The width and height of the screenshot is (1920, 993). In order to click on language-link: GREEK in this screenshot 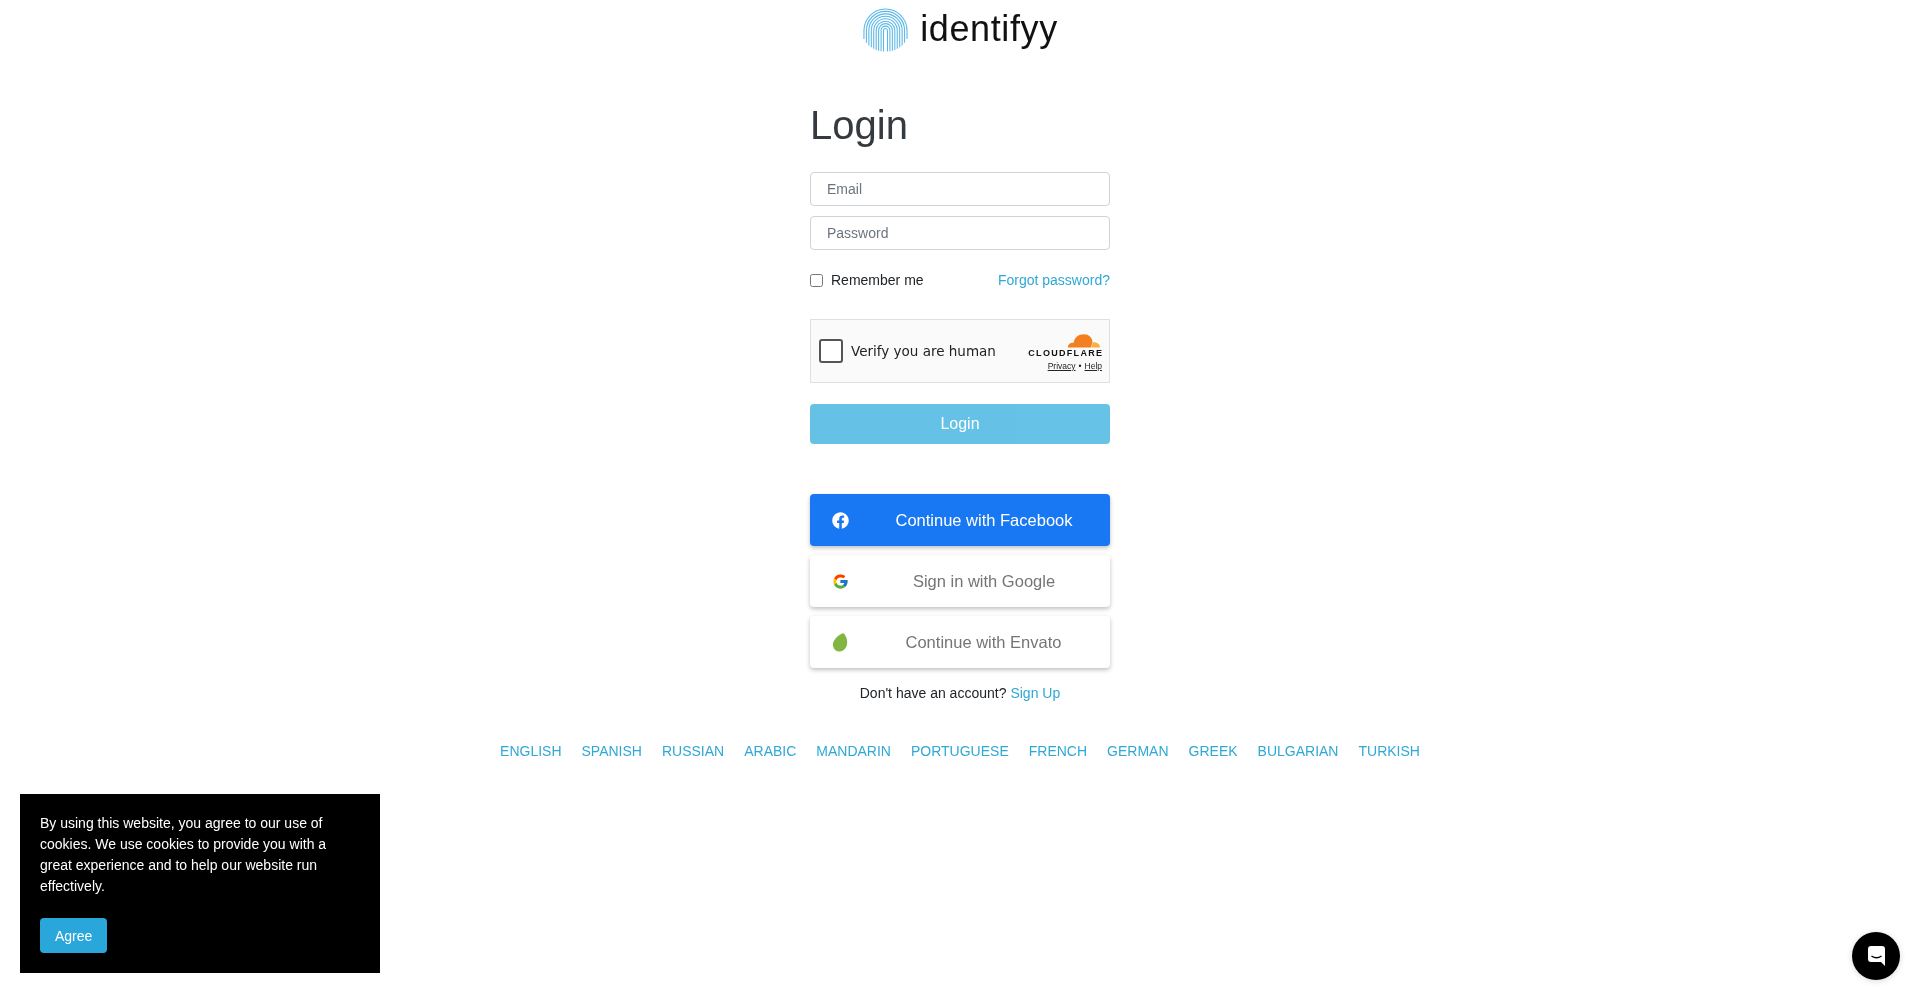, I will do `click(1213, 751)`.